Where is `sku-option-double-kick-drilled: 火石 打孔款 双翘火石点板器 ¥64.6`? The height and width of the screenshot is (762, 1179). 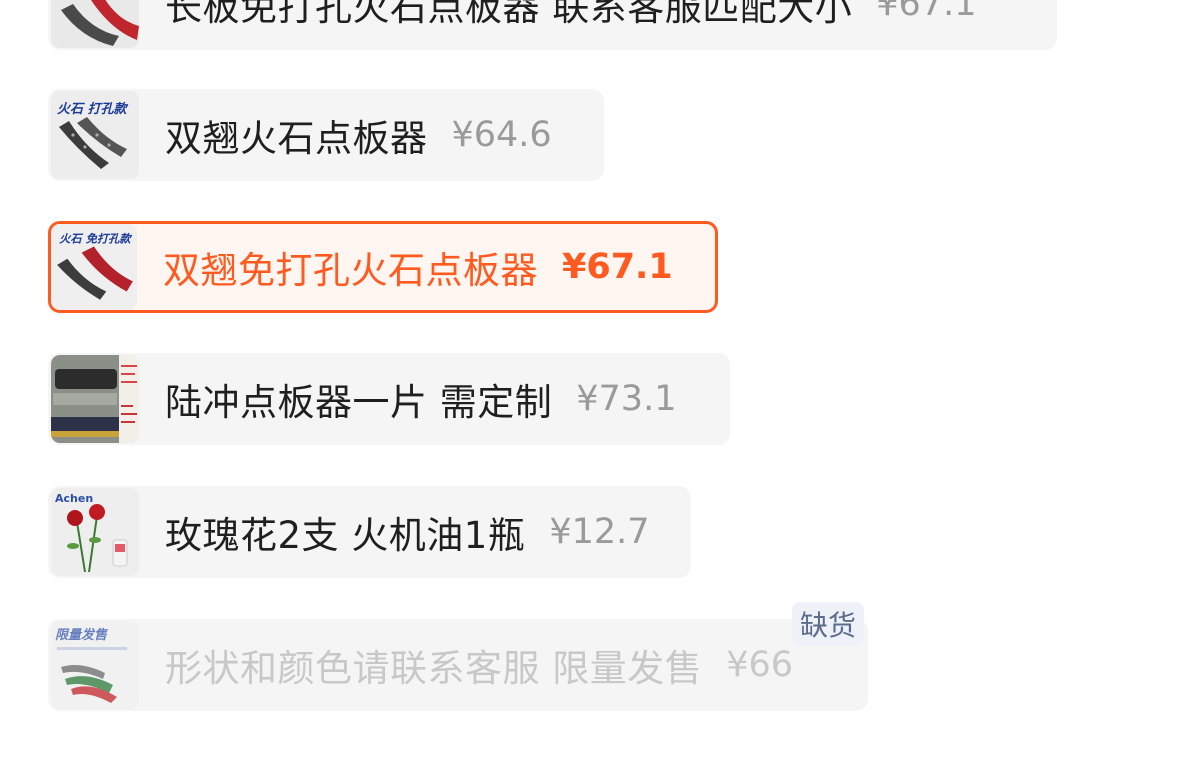
sku-option-double-kick-drilled: 火石 打孔款 双翘火石点板器 ¥64.6 is located at coordinates (326, 135).